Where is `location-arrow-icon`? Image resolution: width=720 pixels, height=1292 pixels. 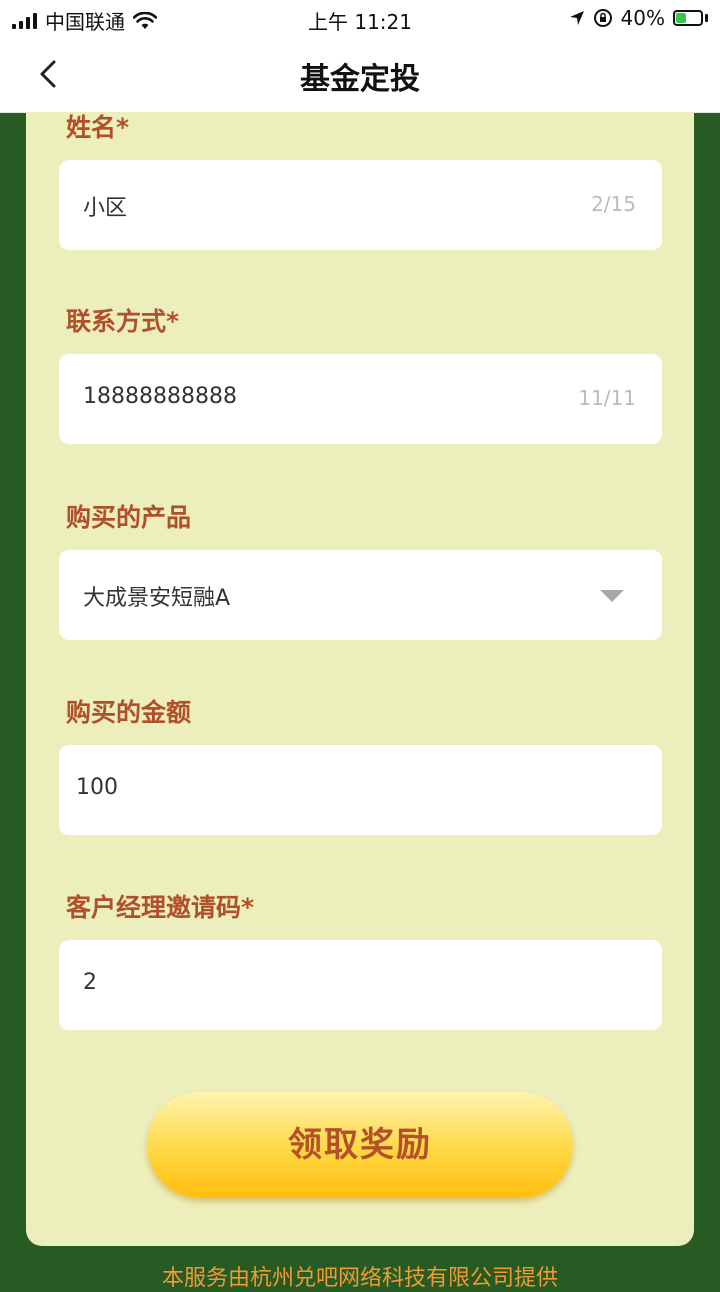 location-arrow-icon is located at coordinates (576, 18).